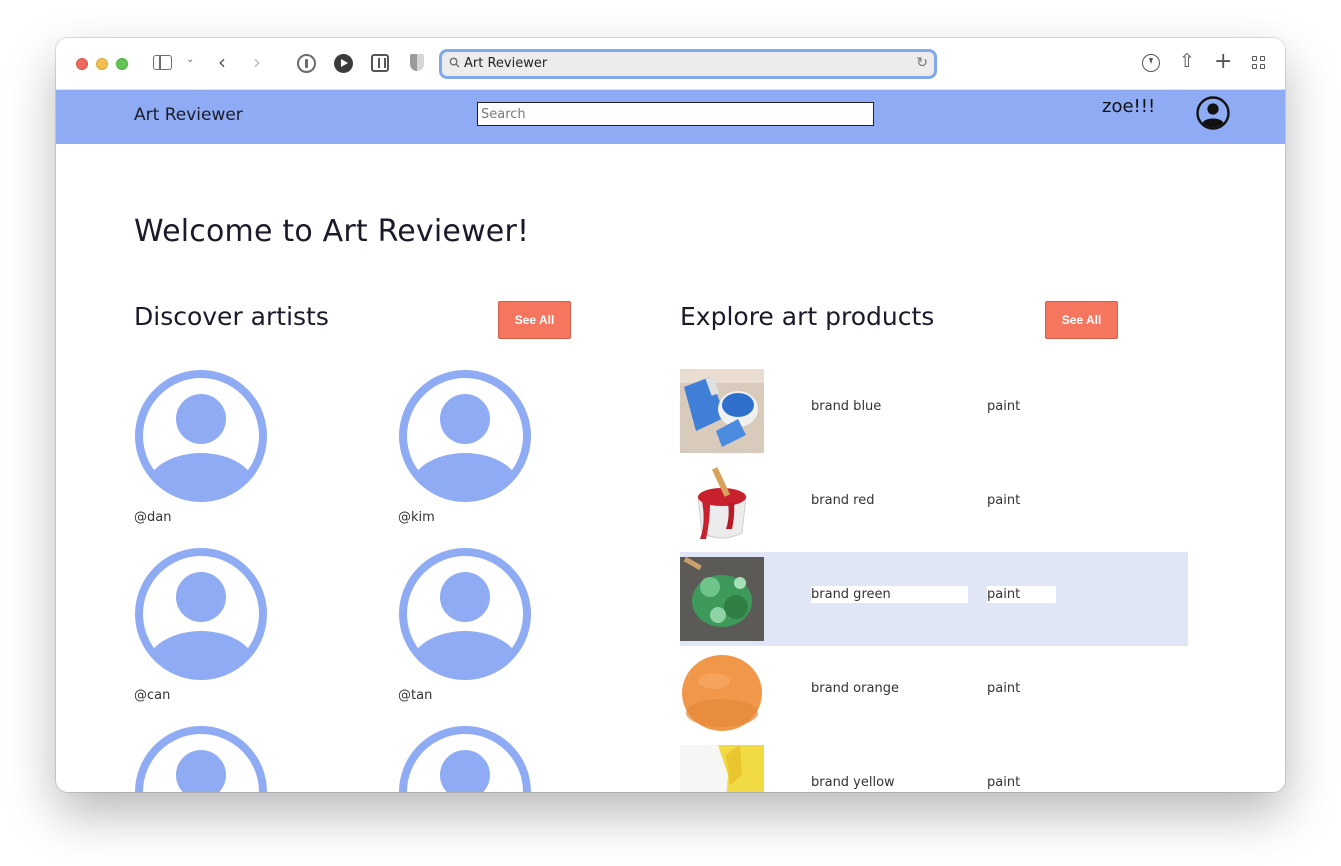 The height and width of the screenshot is (866, 1341). I want to click on see-all-artists-button: See All, so click(534, 320).